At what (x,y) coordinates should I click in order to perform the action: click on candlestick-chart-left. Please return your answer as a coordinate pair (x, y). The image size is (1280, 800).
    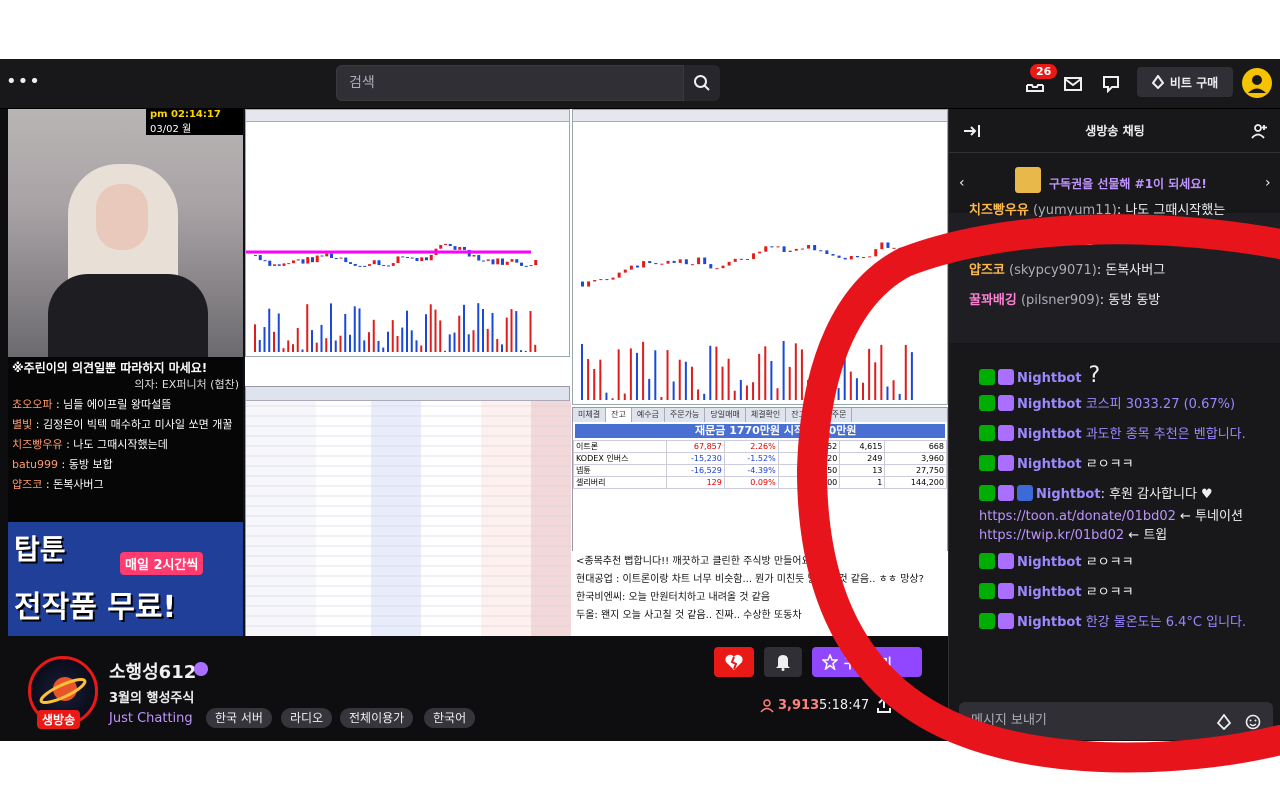
    Looking at the image, I should click on (407, 233).